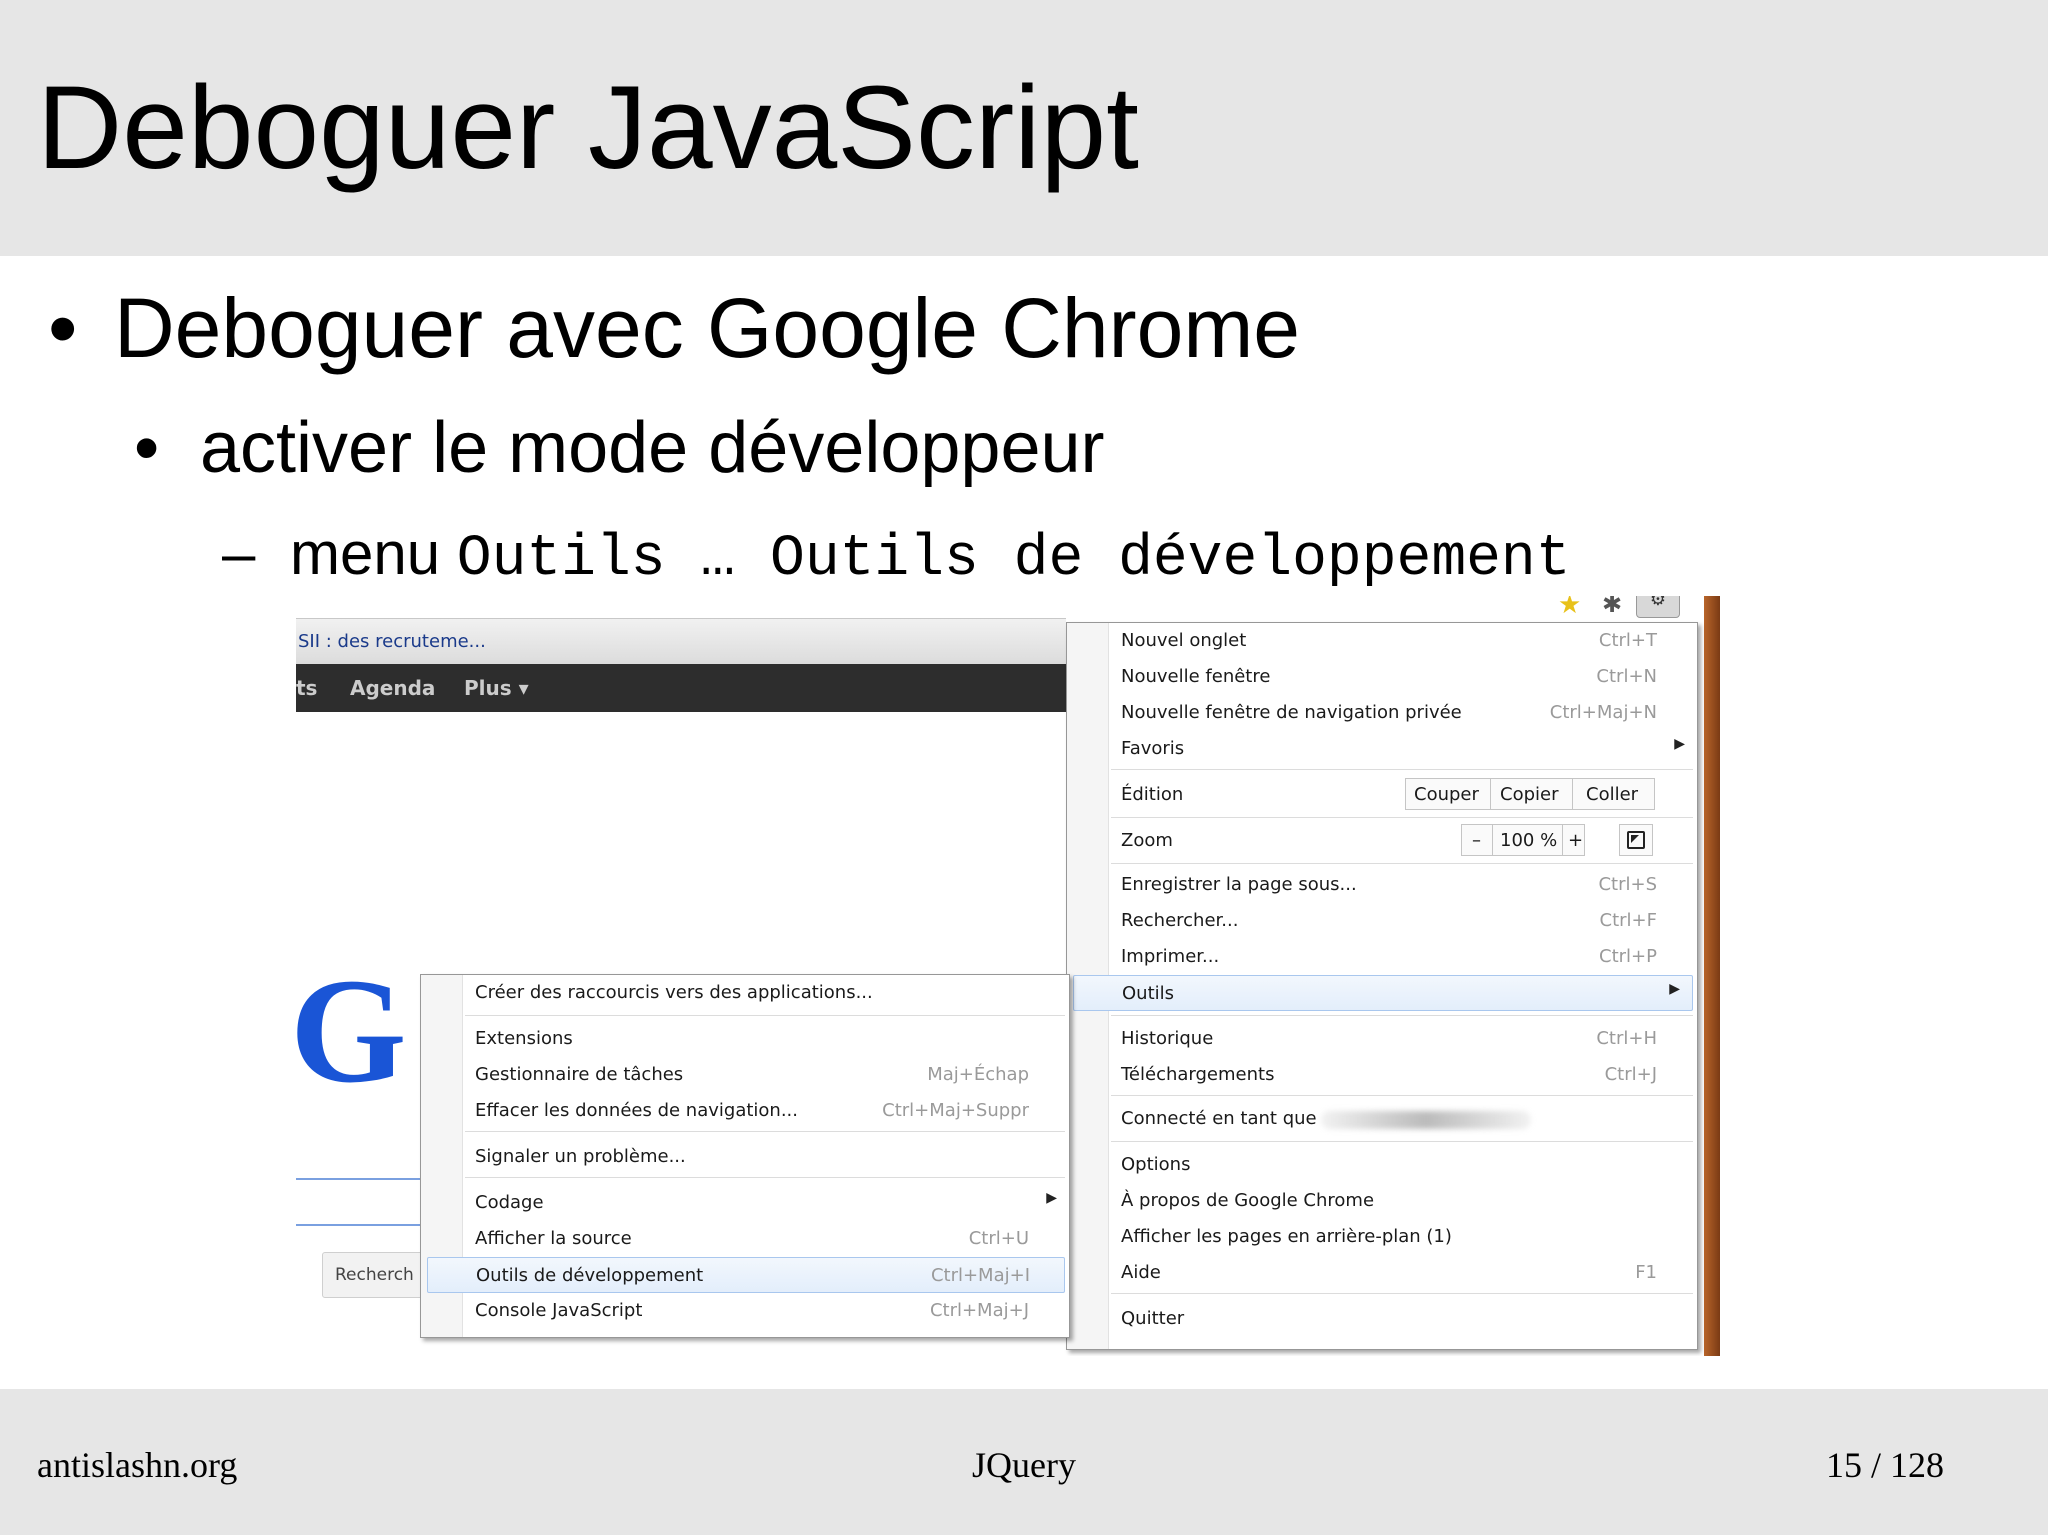 This screenshot has width=2048, height=1535. I want to click on bullet-level-3: – menu Outils … Outils de développement, so click(896, 557).